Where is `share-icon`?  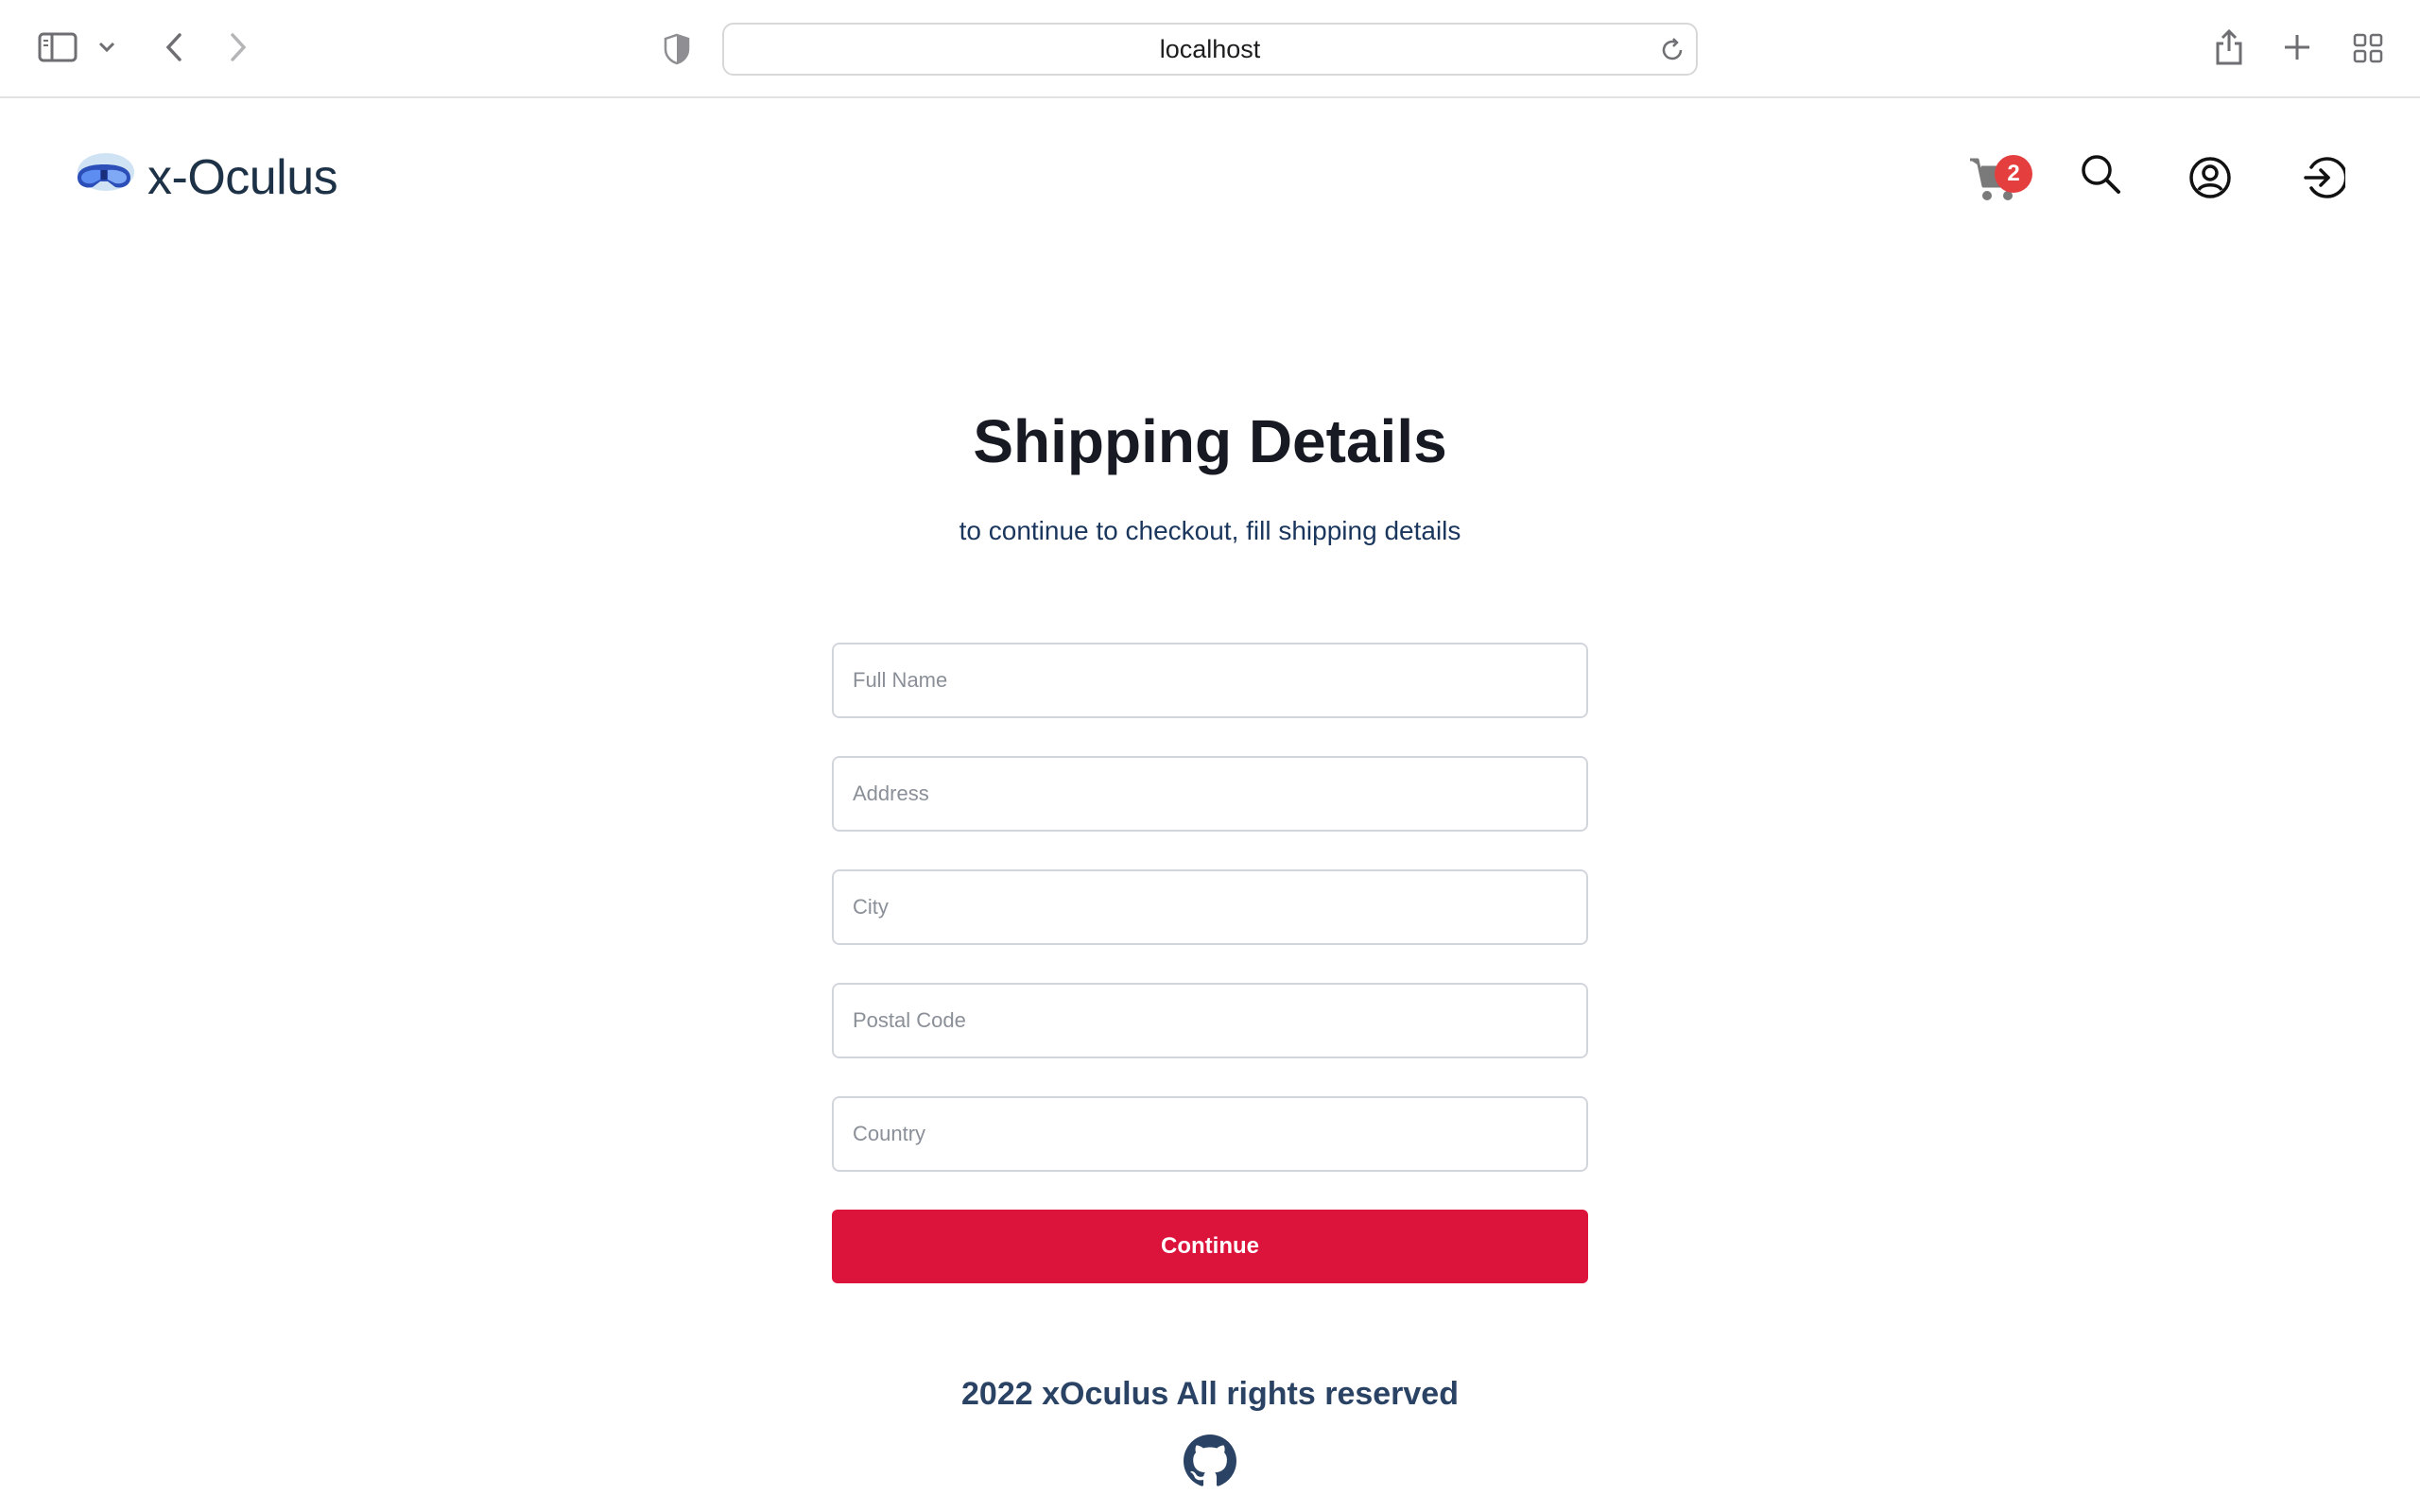
share-icon is located at coordinates (2229, 47).